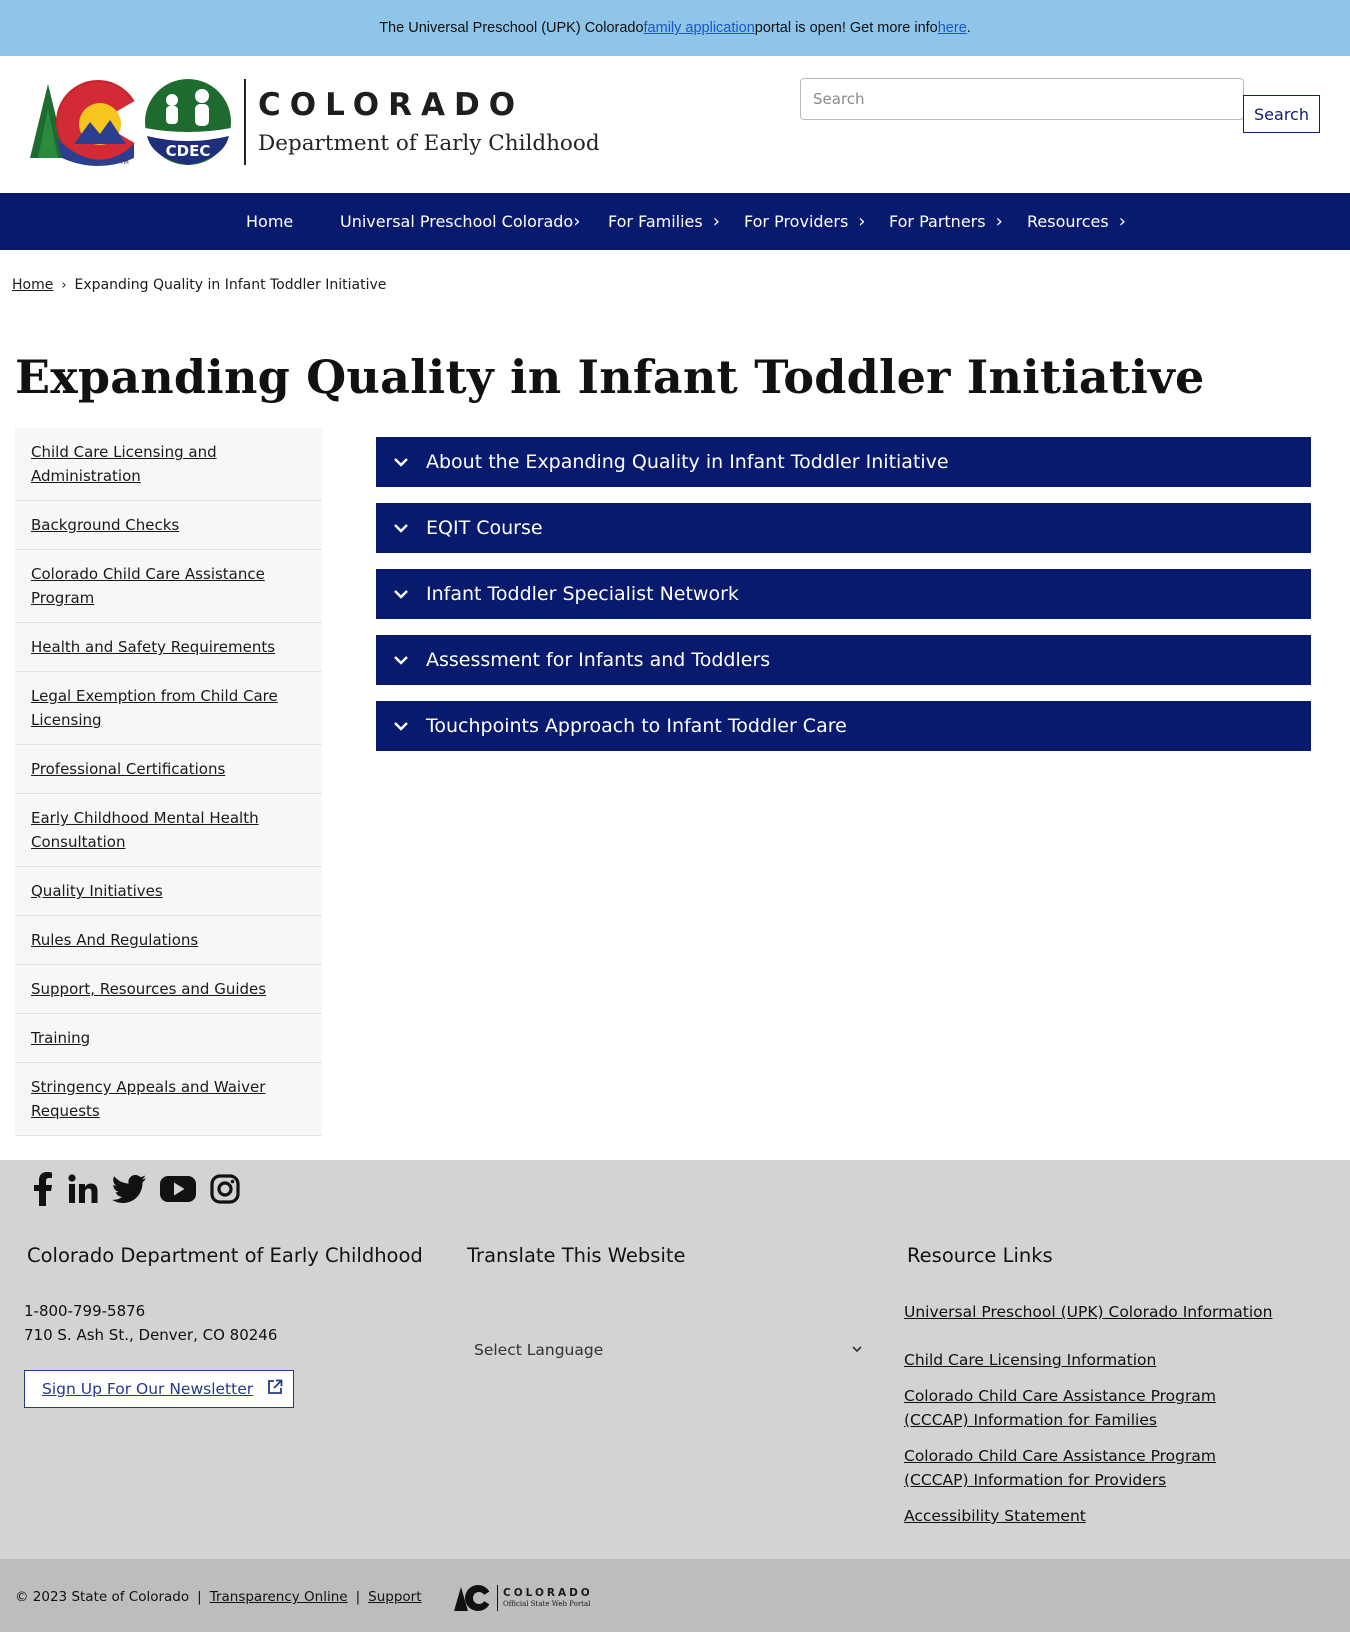  Describe the element at coordinates (124, 162) in the screenshot. I see `svg-text: TM` at that location.